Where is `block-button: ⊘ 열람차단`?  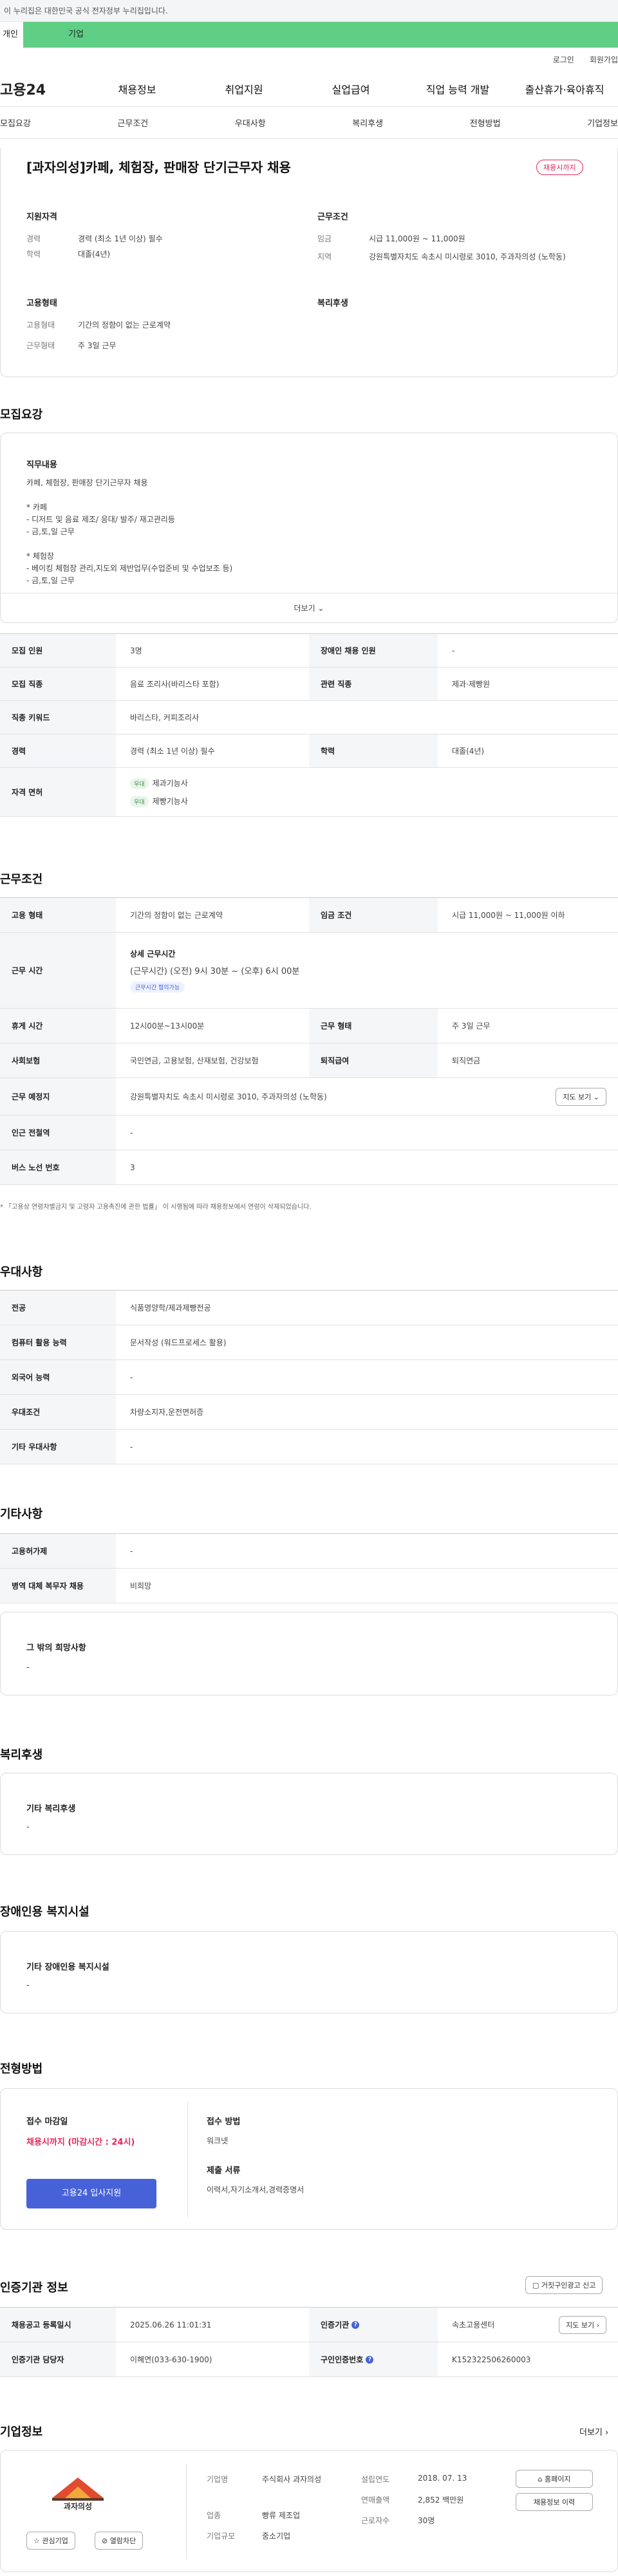 block-button: ⊘ 열람차단 is located at coordinates (120, 2541).